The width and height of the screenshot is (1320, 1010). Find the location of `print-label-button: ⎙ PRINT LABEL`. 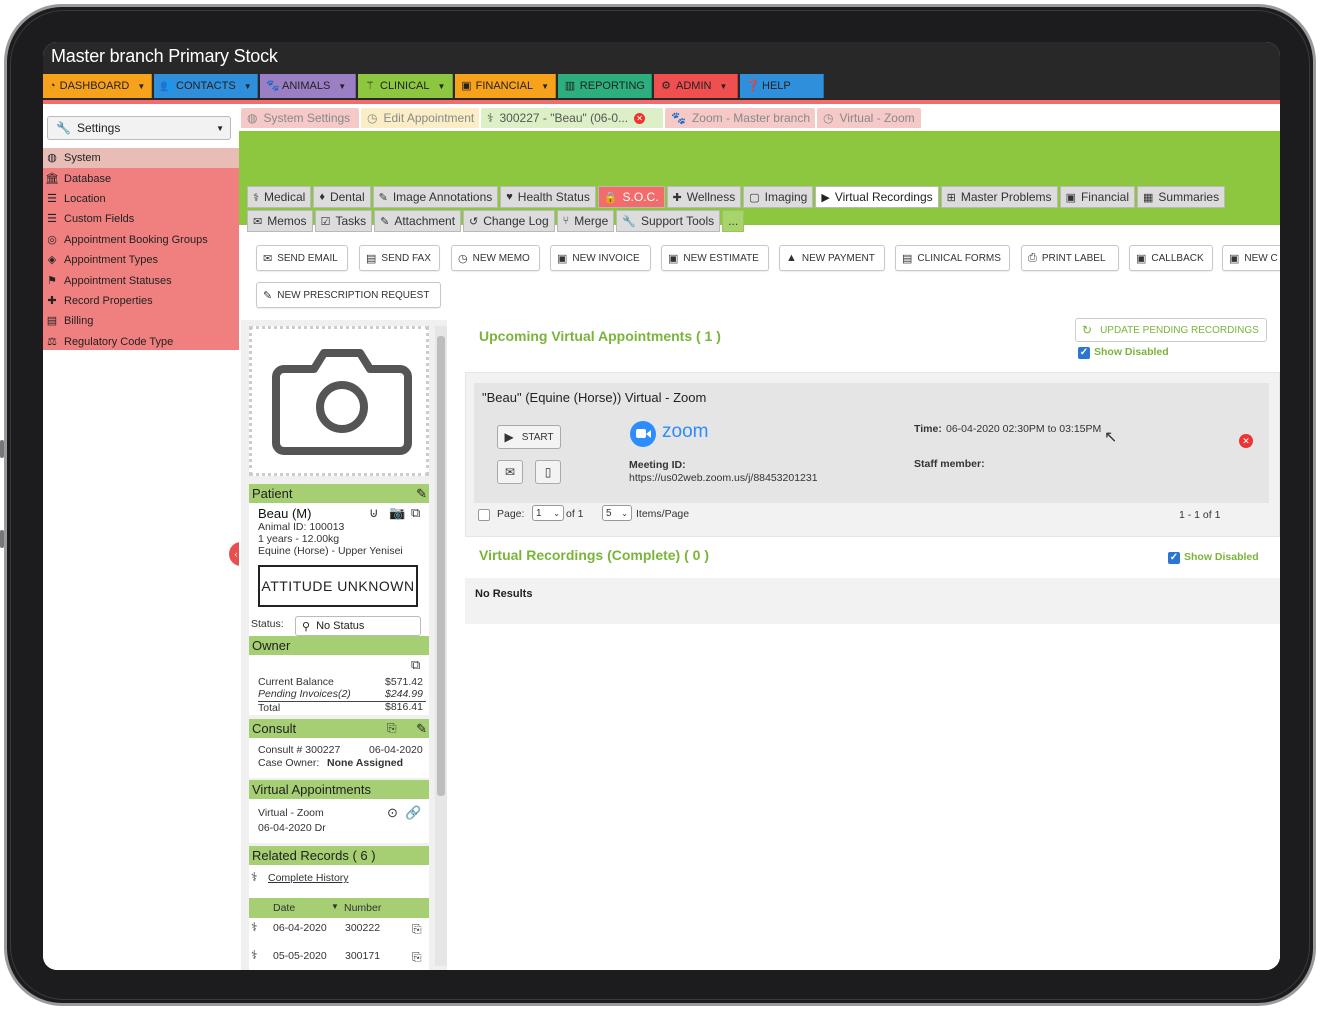

print-label-button: ⎙ PRINT LABEL is located at coordinates (1070, 258).